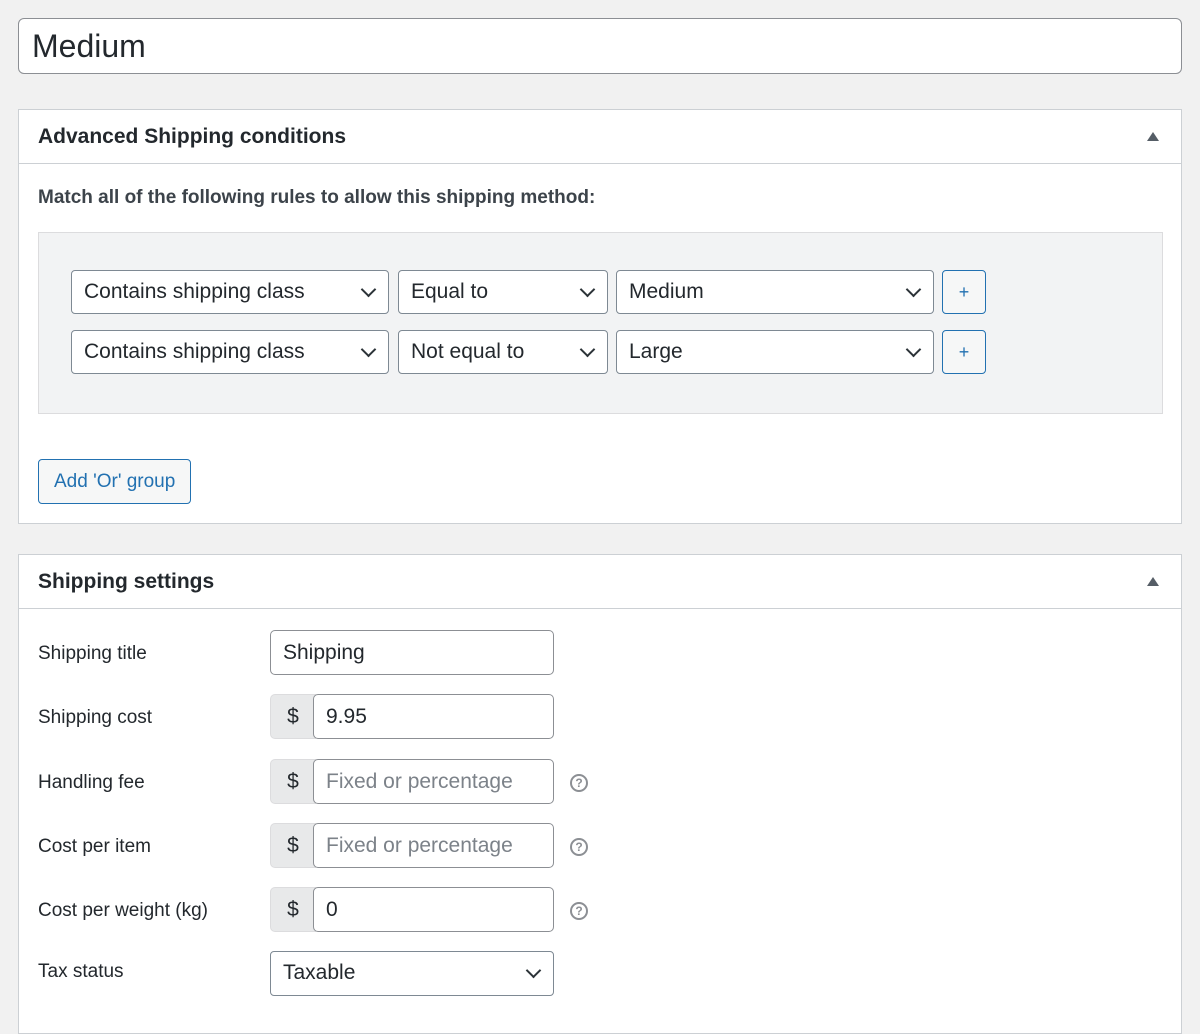  What do you see at coordinates (95, 717) in the screenshot?
I see `shipping-cost-label: Shipping cost` at bounding box center [95, 717].